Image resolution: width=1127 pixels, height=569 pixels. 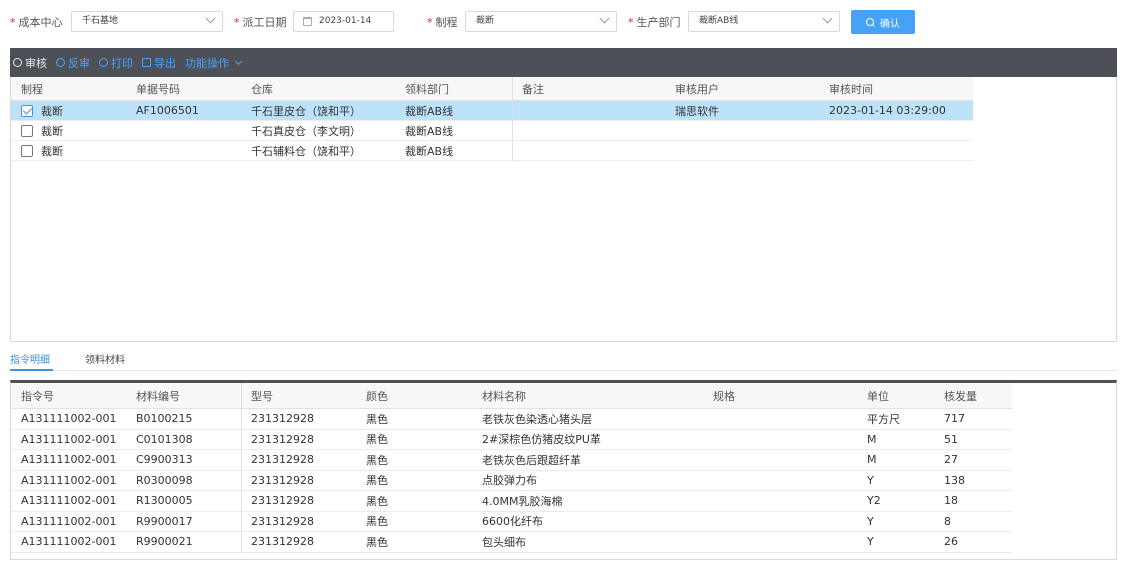 I want to click on more-actions-dropdown: 功能操作, so click(x=214, y=63).